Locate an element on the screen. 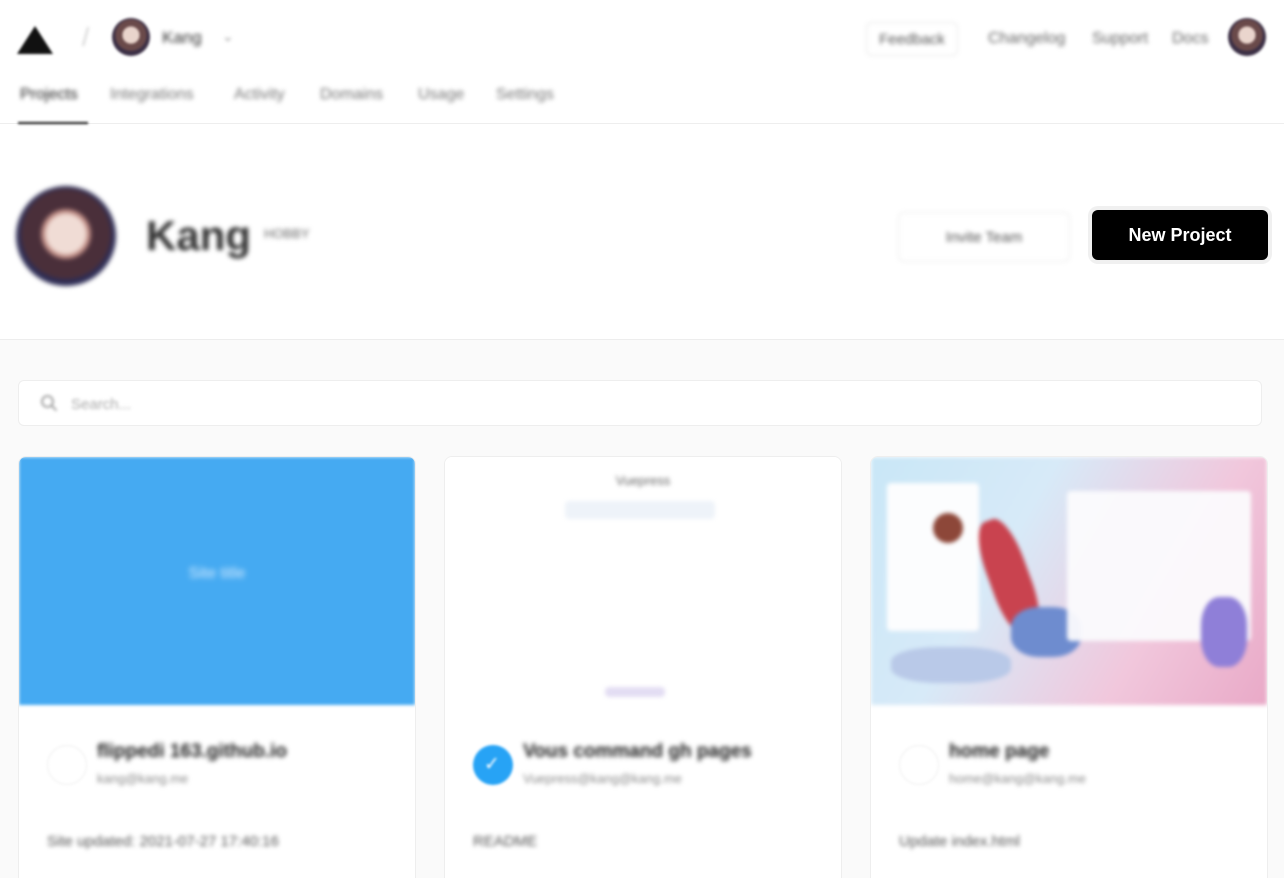 The width and height of the screenshot is (1284, 878). topbar: / Kang ⌄ Feedback Changelog Support Docs is located at coordinates (642, 38).